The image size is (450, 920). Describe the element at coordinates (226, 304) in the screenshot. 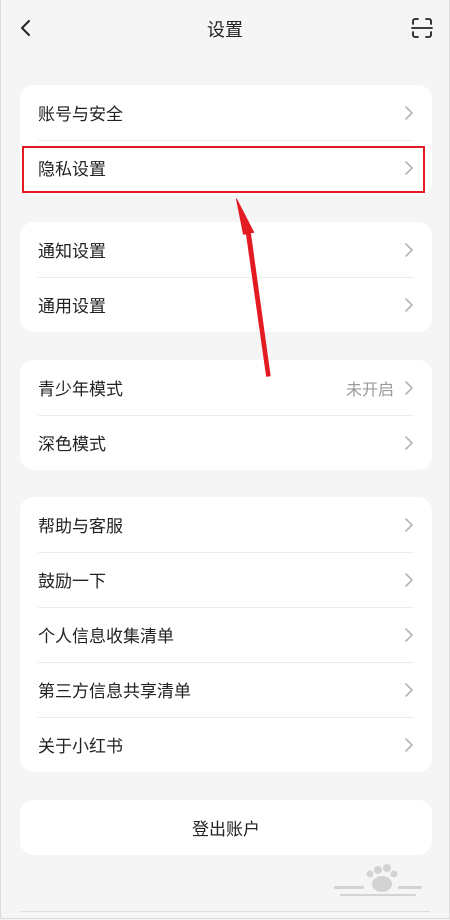

I see `settings-item-general: 通用设置` at that location.